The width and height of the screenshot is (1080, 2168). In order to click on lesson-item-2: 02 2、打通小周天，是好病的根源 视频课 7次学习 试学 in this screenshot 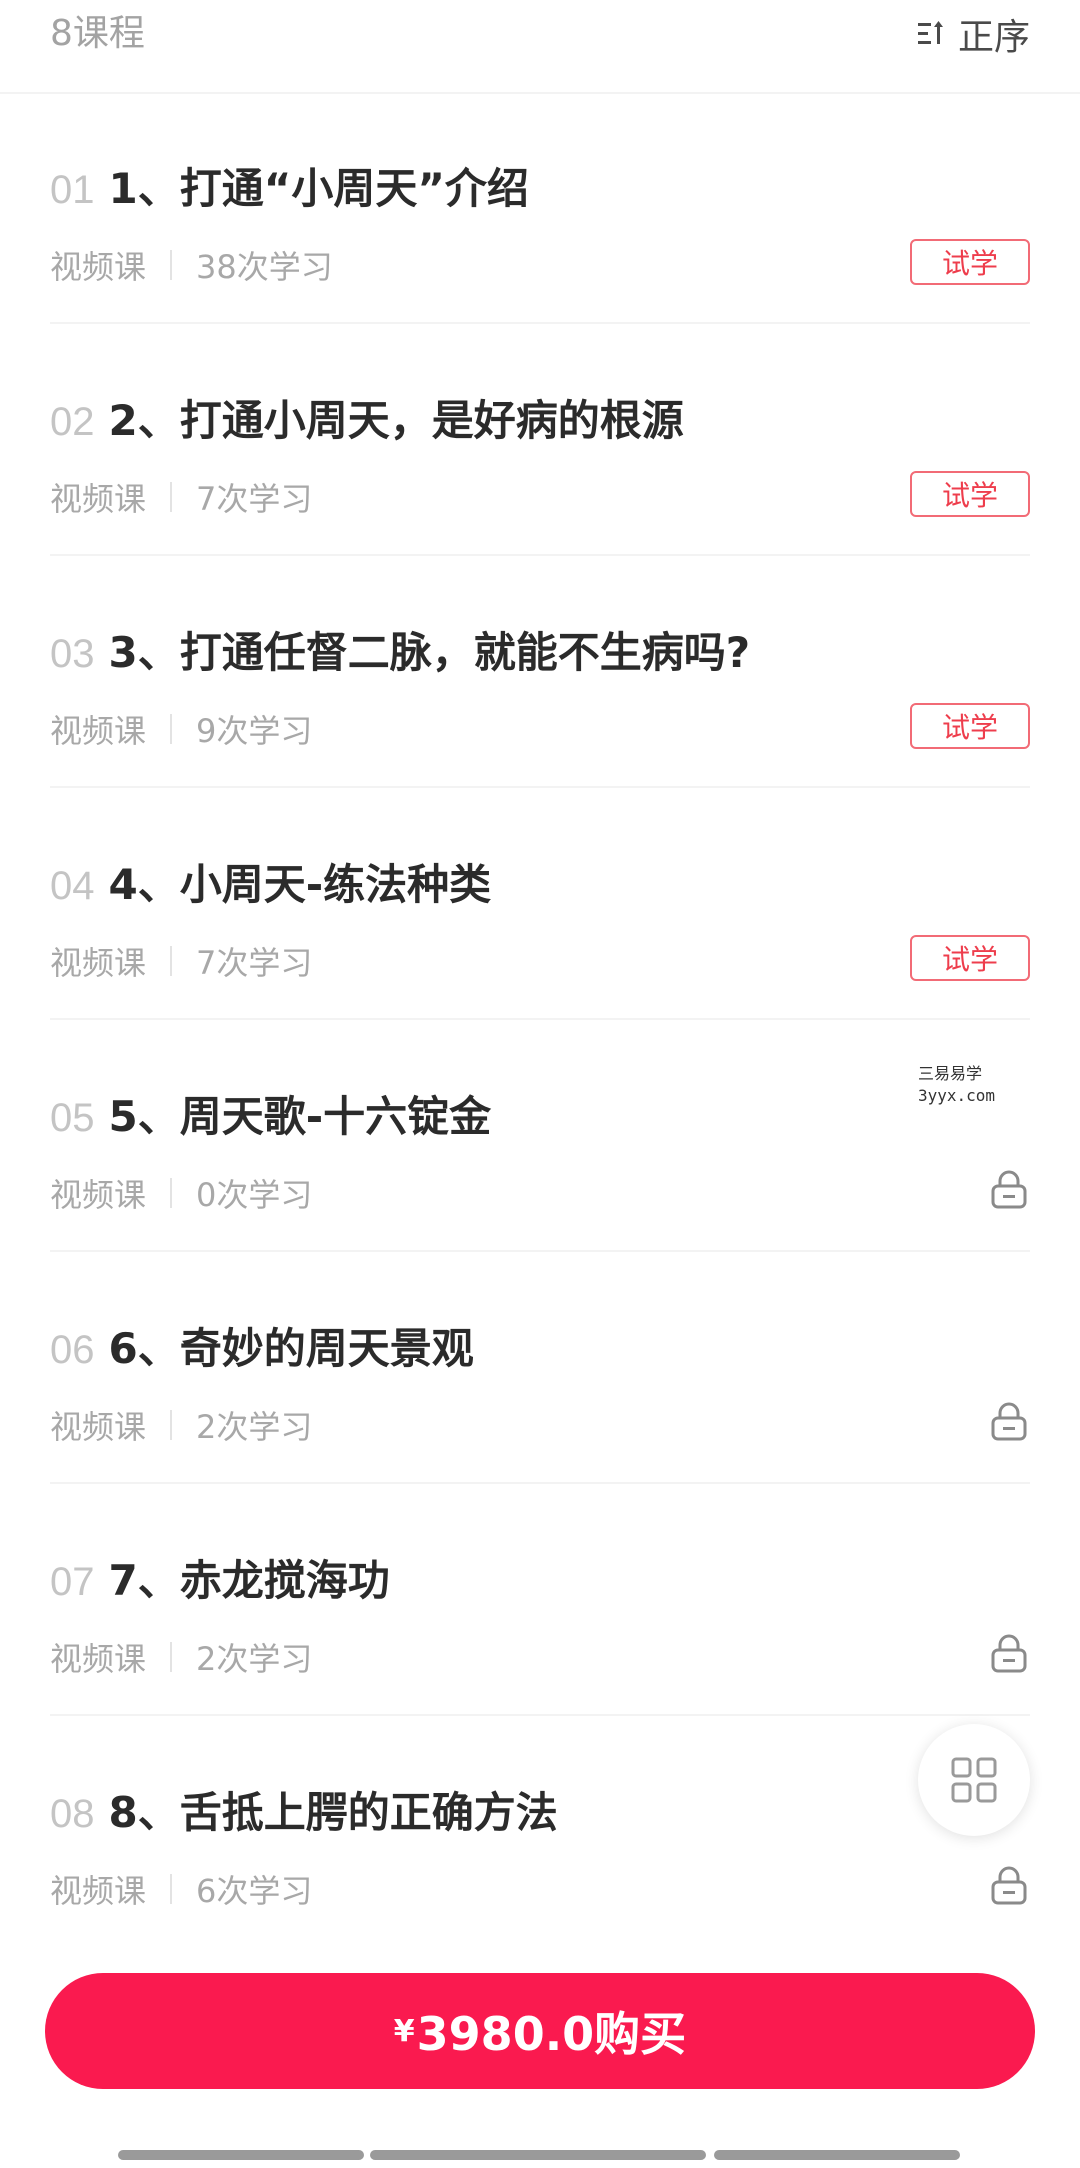, I will do `click(540, 440)`.